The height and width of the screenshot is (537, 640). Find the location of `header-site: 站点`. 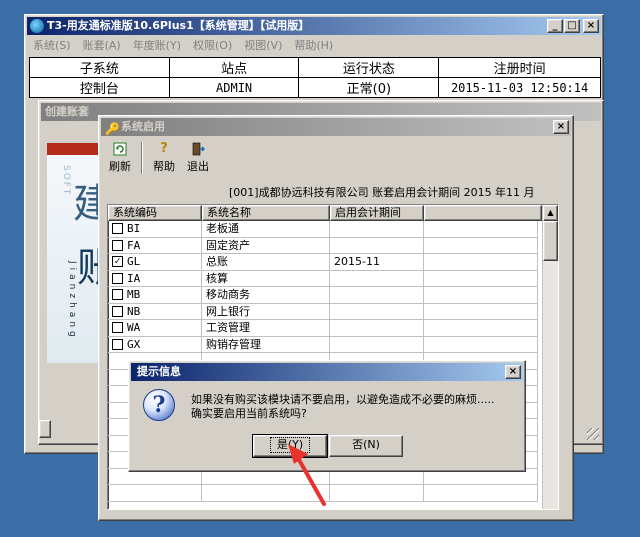

header-site: 站点 is located at coordinates (234, 67).